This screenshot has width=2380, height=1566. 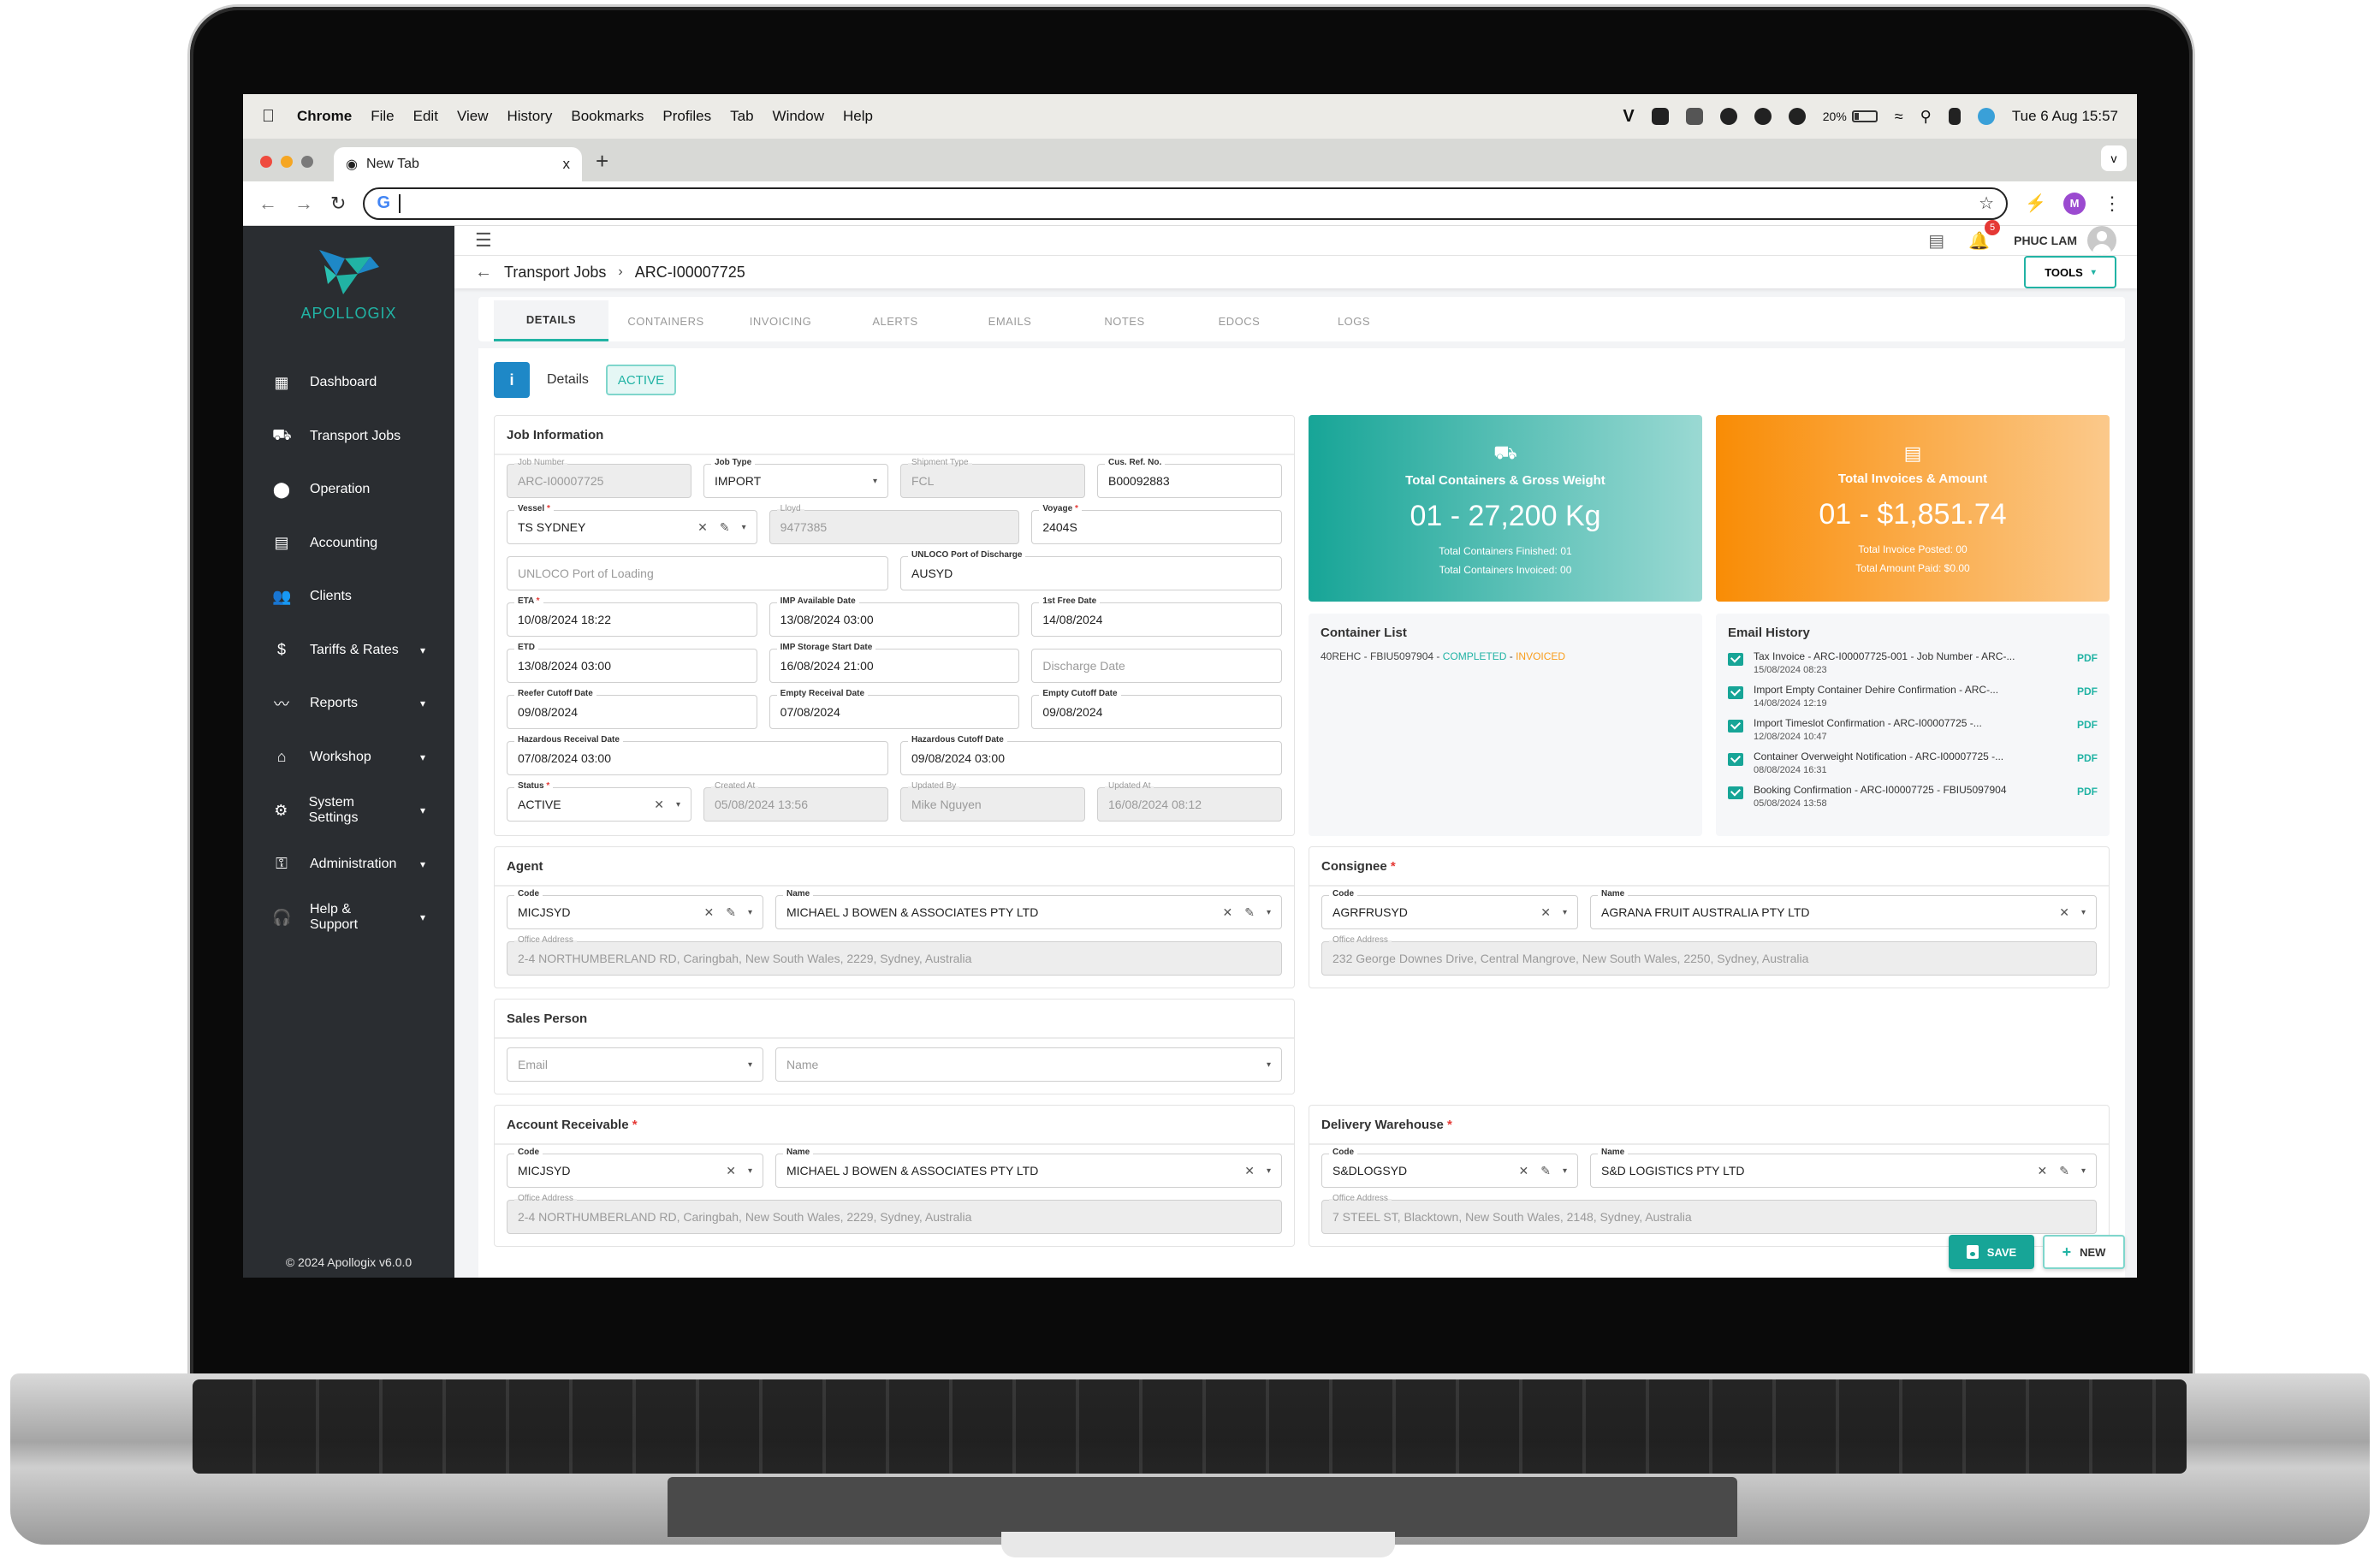 I want to click on tray-teamviewer-icon, so click(x=1660, y=117).